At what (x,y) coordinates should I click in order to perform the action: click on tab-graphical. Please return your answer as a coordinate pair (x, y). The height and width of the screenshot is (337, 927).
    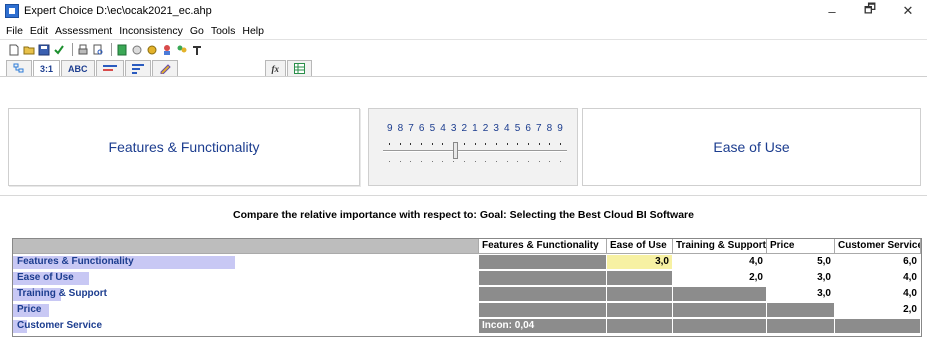
    Looking at the image, I should click on (109, 68).